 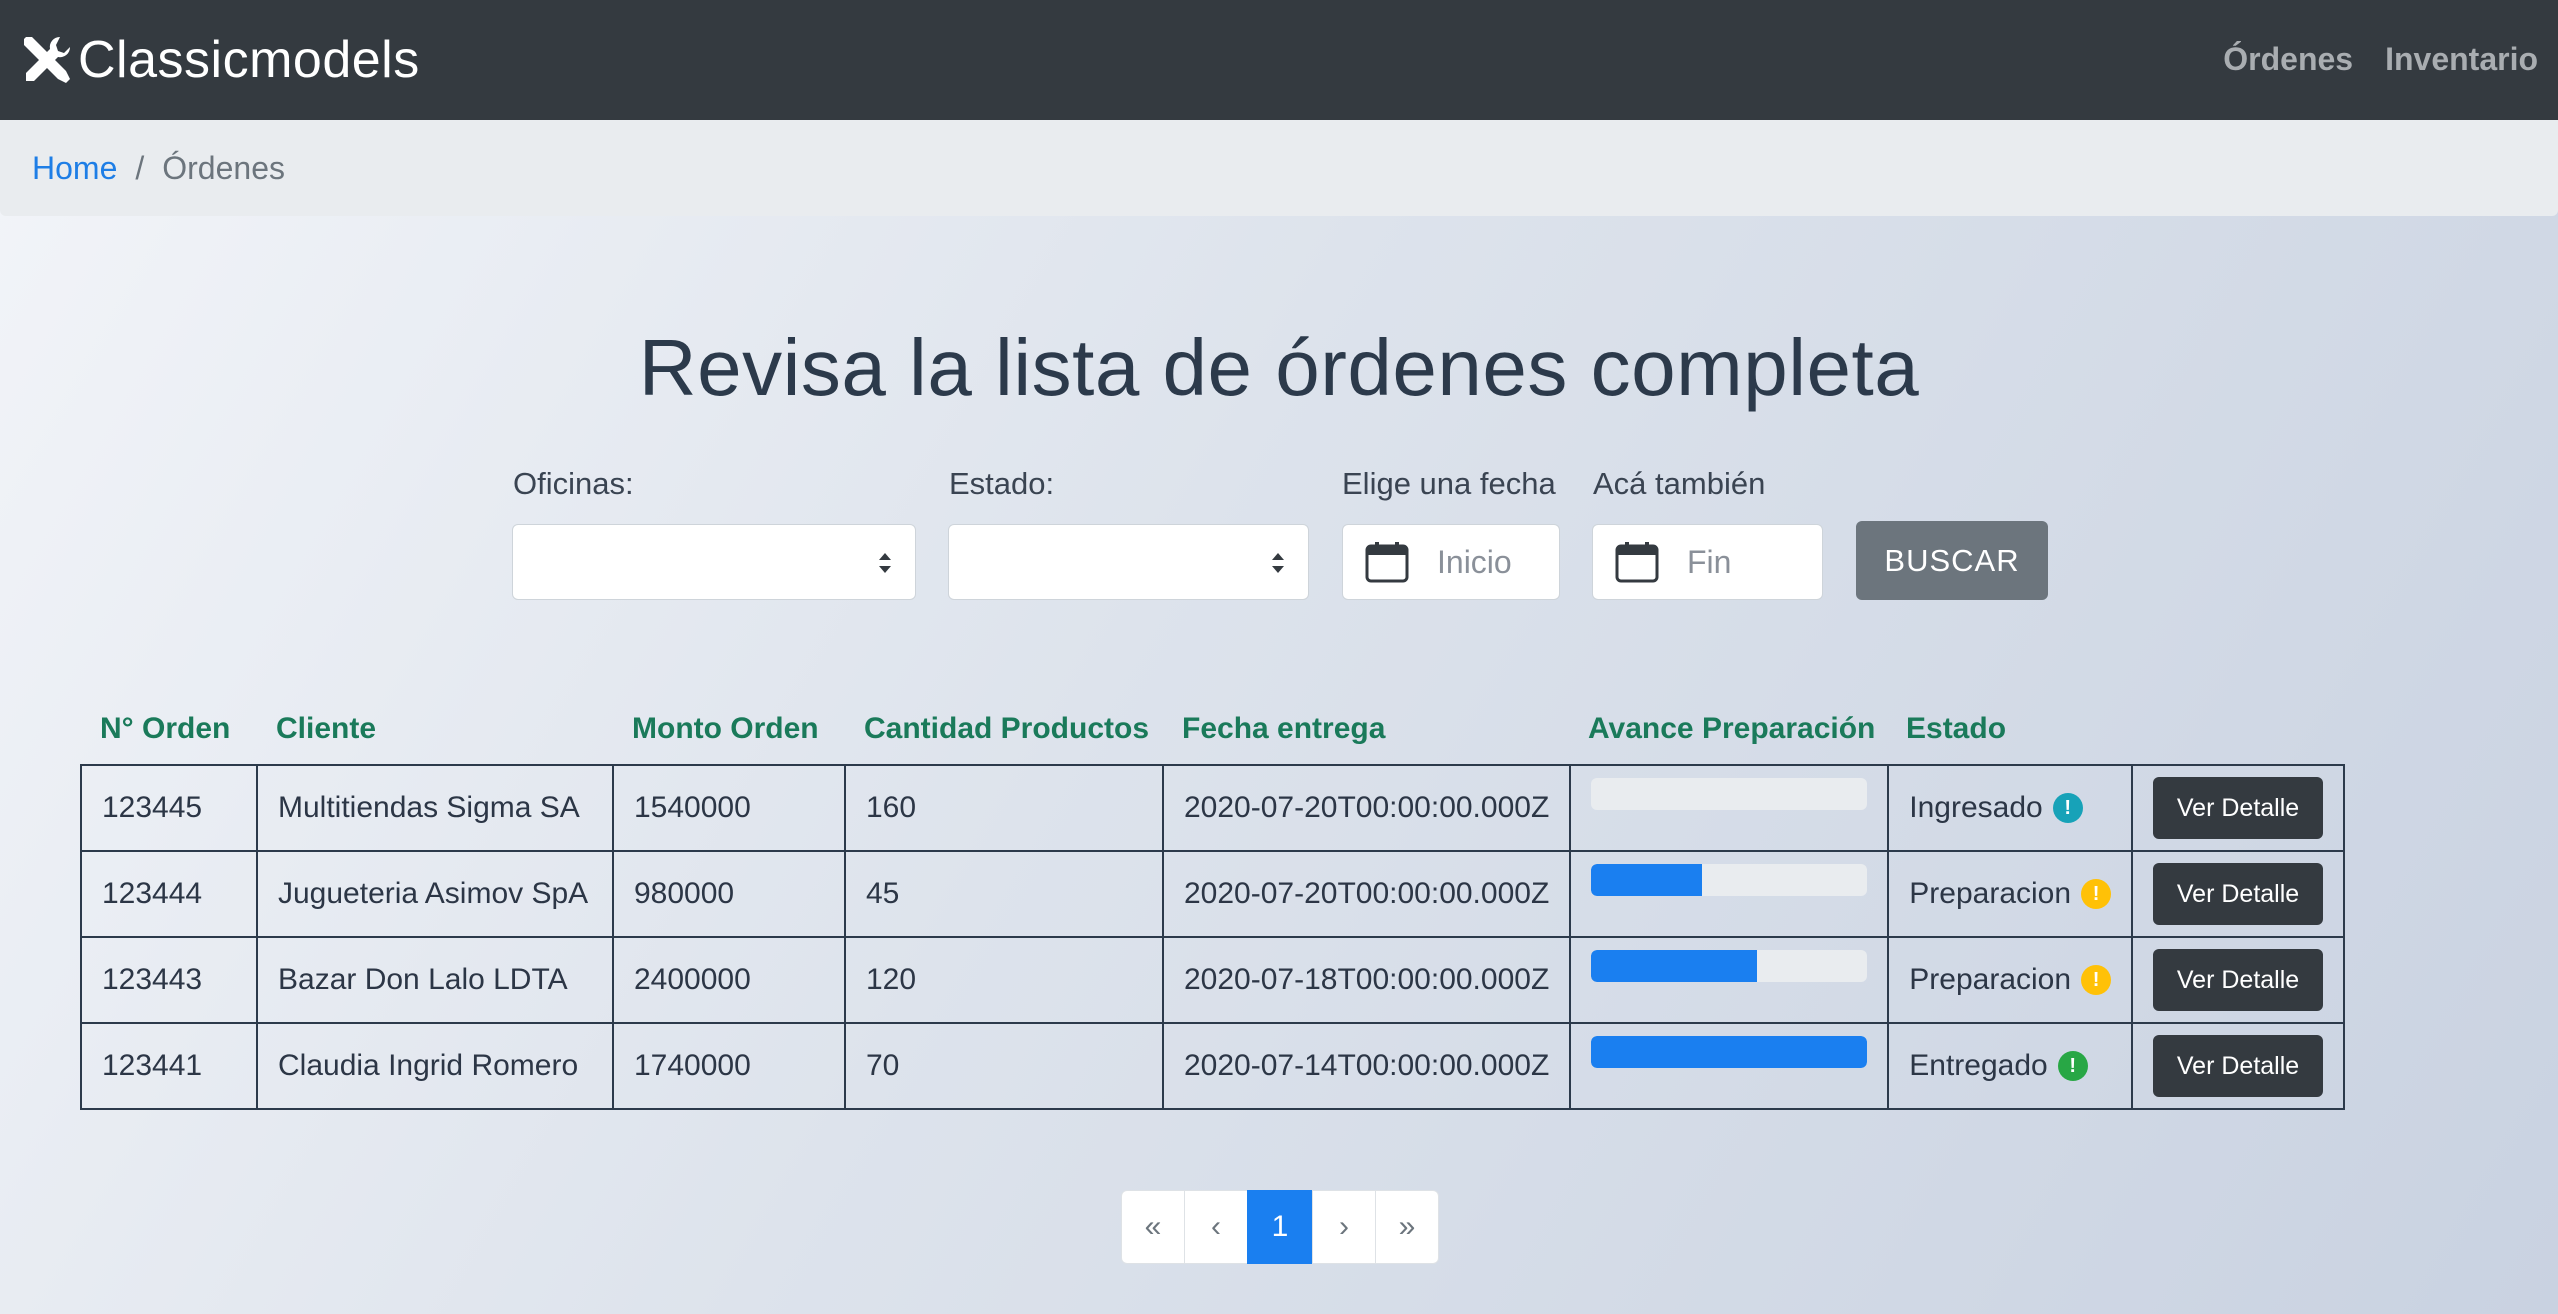 What do you see at coordinates (169, 1066) in the screenshot?
I see `cell-orden: 123441` at bounding box center [169, 1066].